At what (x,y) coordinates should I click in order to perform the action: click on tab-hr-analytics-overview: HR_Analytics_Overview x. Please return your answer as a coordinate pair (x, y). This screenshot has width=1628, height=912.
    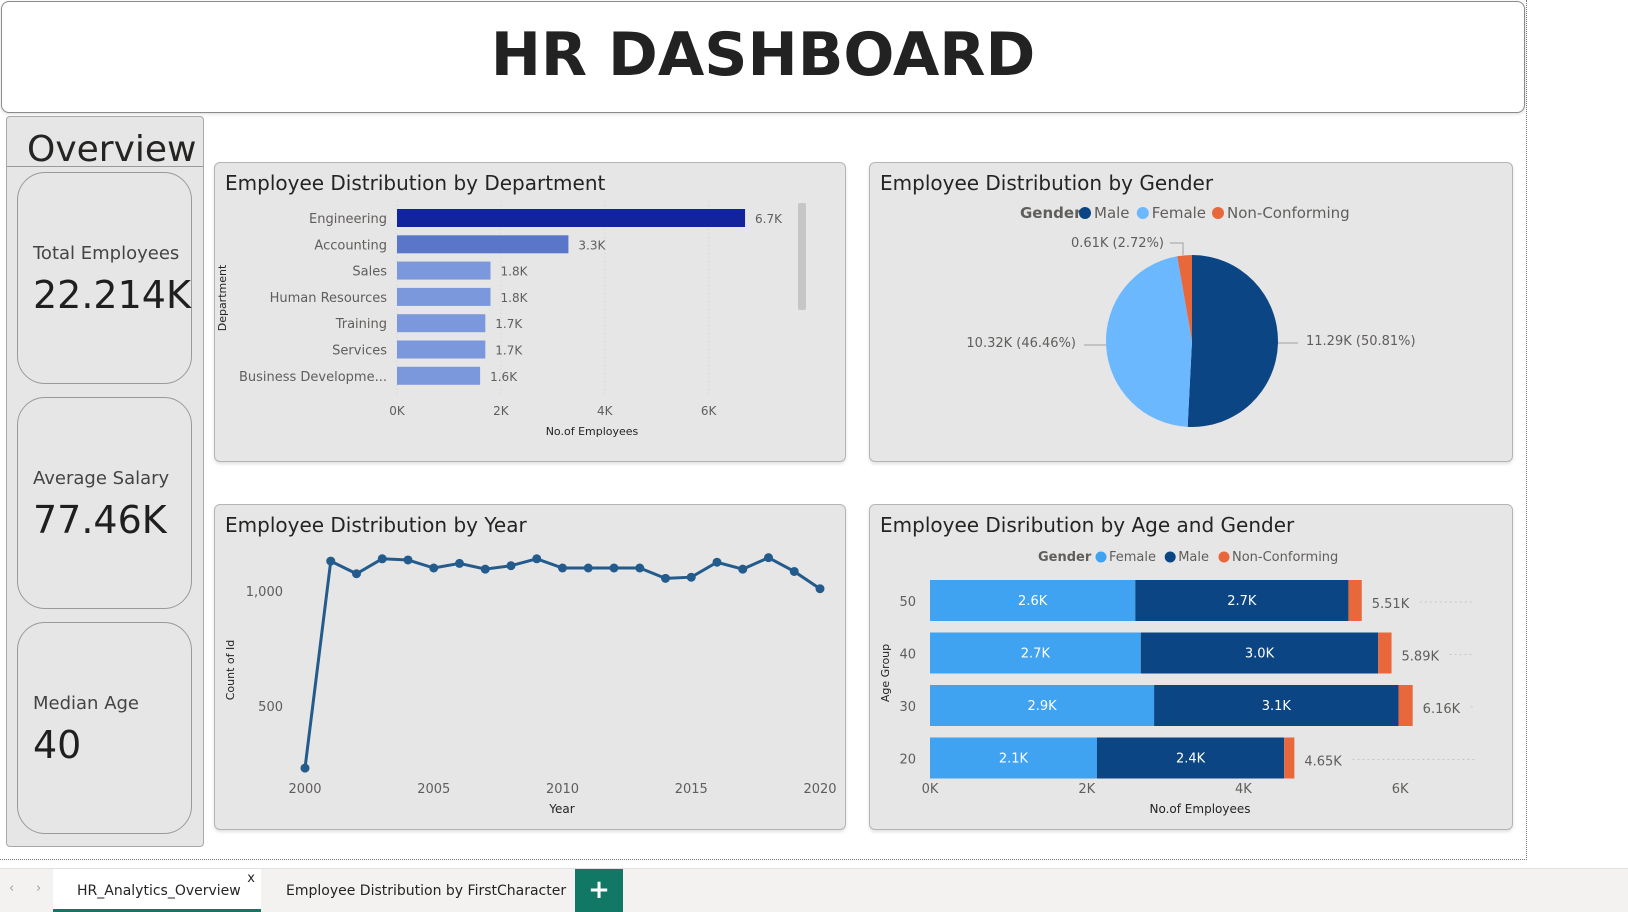
    Looking at the image, I should click on (157, 890).